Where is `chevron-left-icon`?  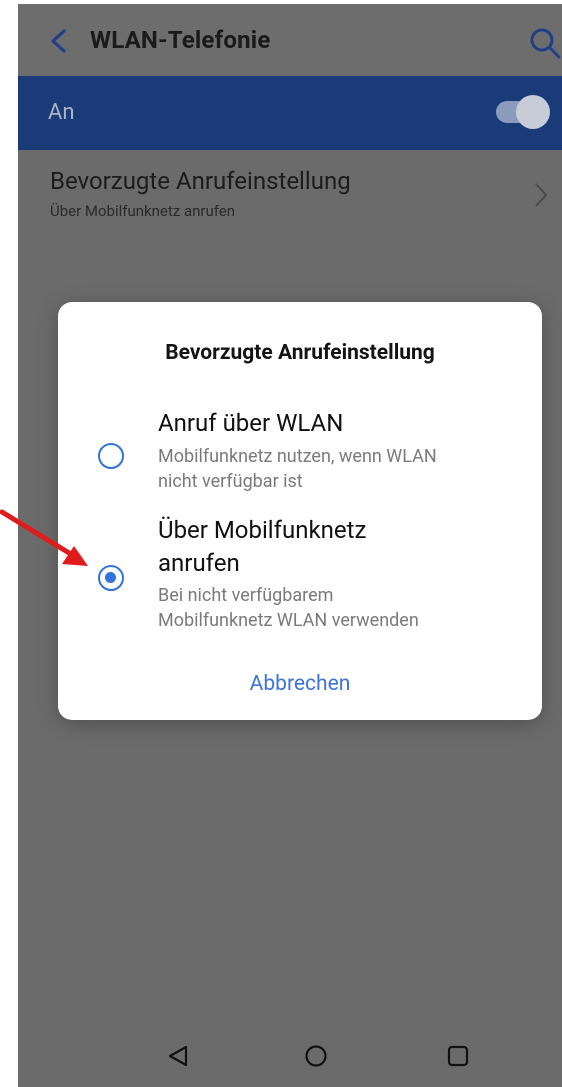 chevron-left-icon is located at coordinates (59, 41).